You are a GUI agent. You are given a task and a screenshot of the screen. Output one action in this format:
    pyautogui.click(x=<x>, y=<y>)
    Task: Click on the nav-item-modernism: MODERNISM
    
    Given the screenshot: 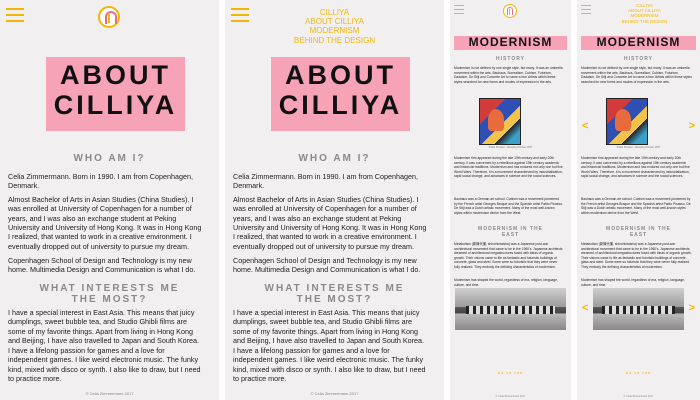 What is the action you would take?
    pyautogui.click(x=334, y=30)
    